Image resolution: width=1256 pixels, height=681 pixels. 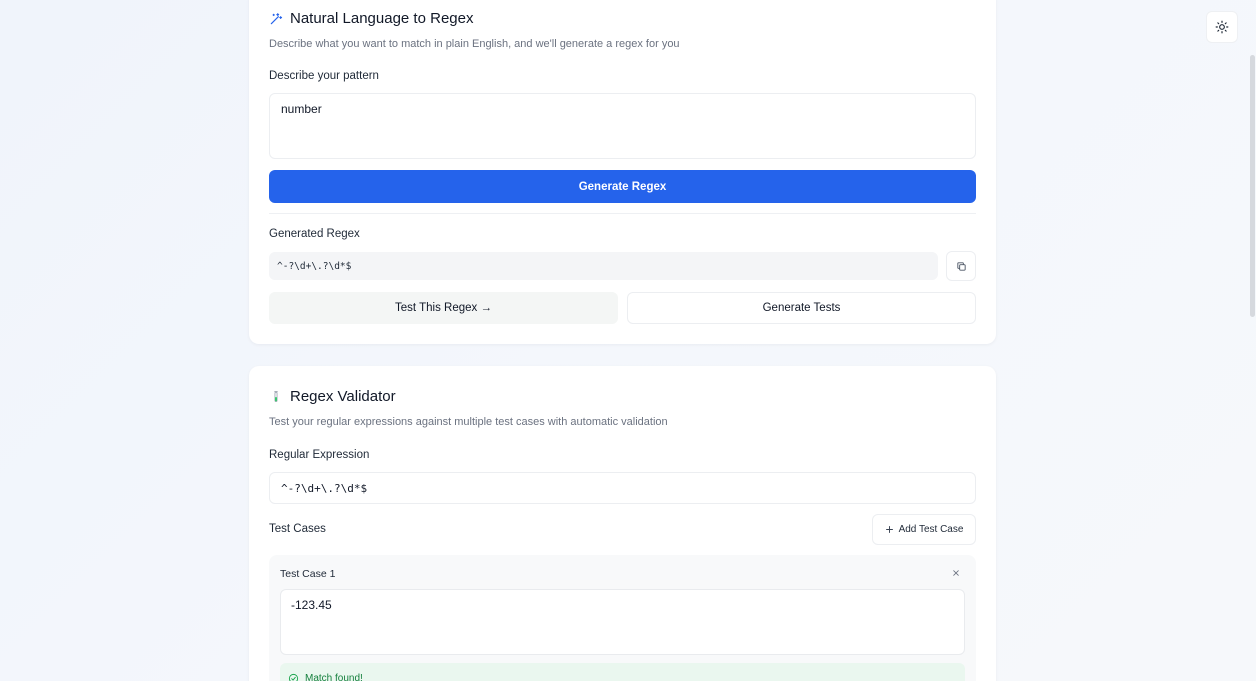 What do you see at coordinates (297, 529) in the screenshot?
I see `test-cases-label: Test Cases` at bounding box center [297, 529].